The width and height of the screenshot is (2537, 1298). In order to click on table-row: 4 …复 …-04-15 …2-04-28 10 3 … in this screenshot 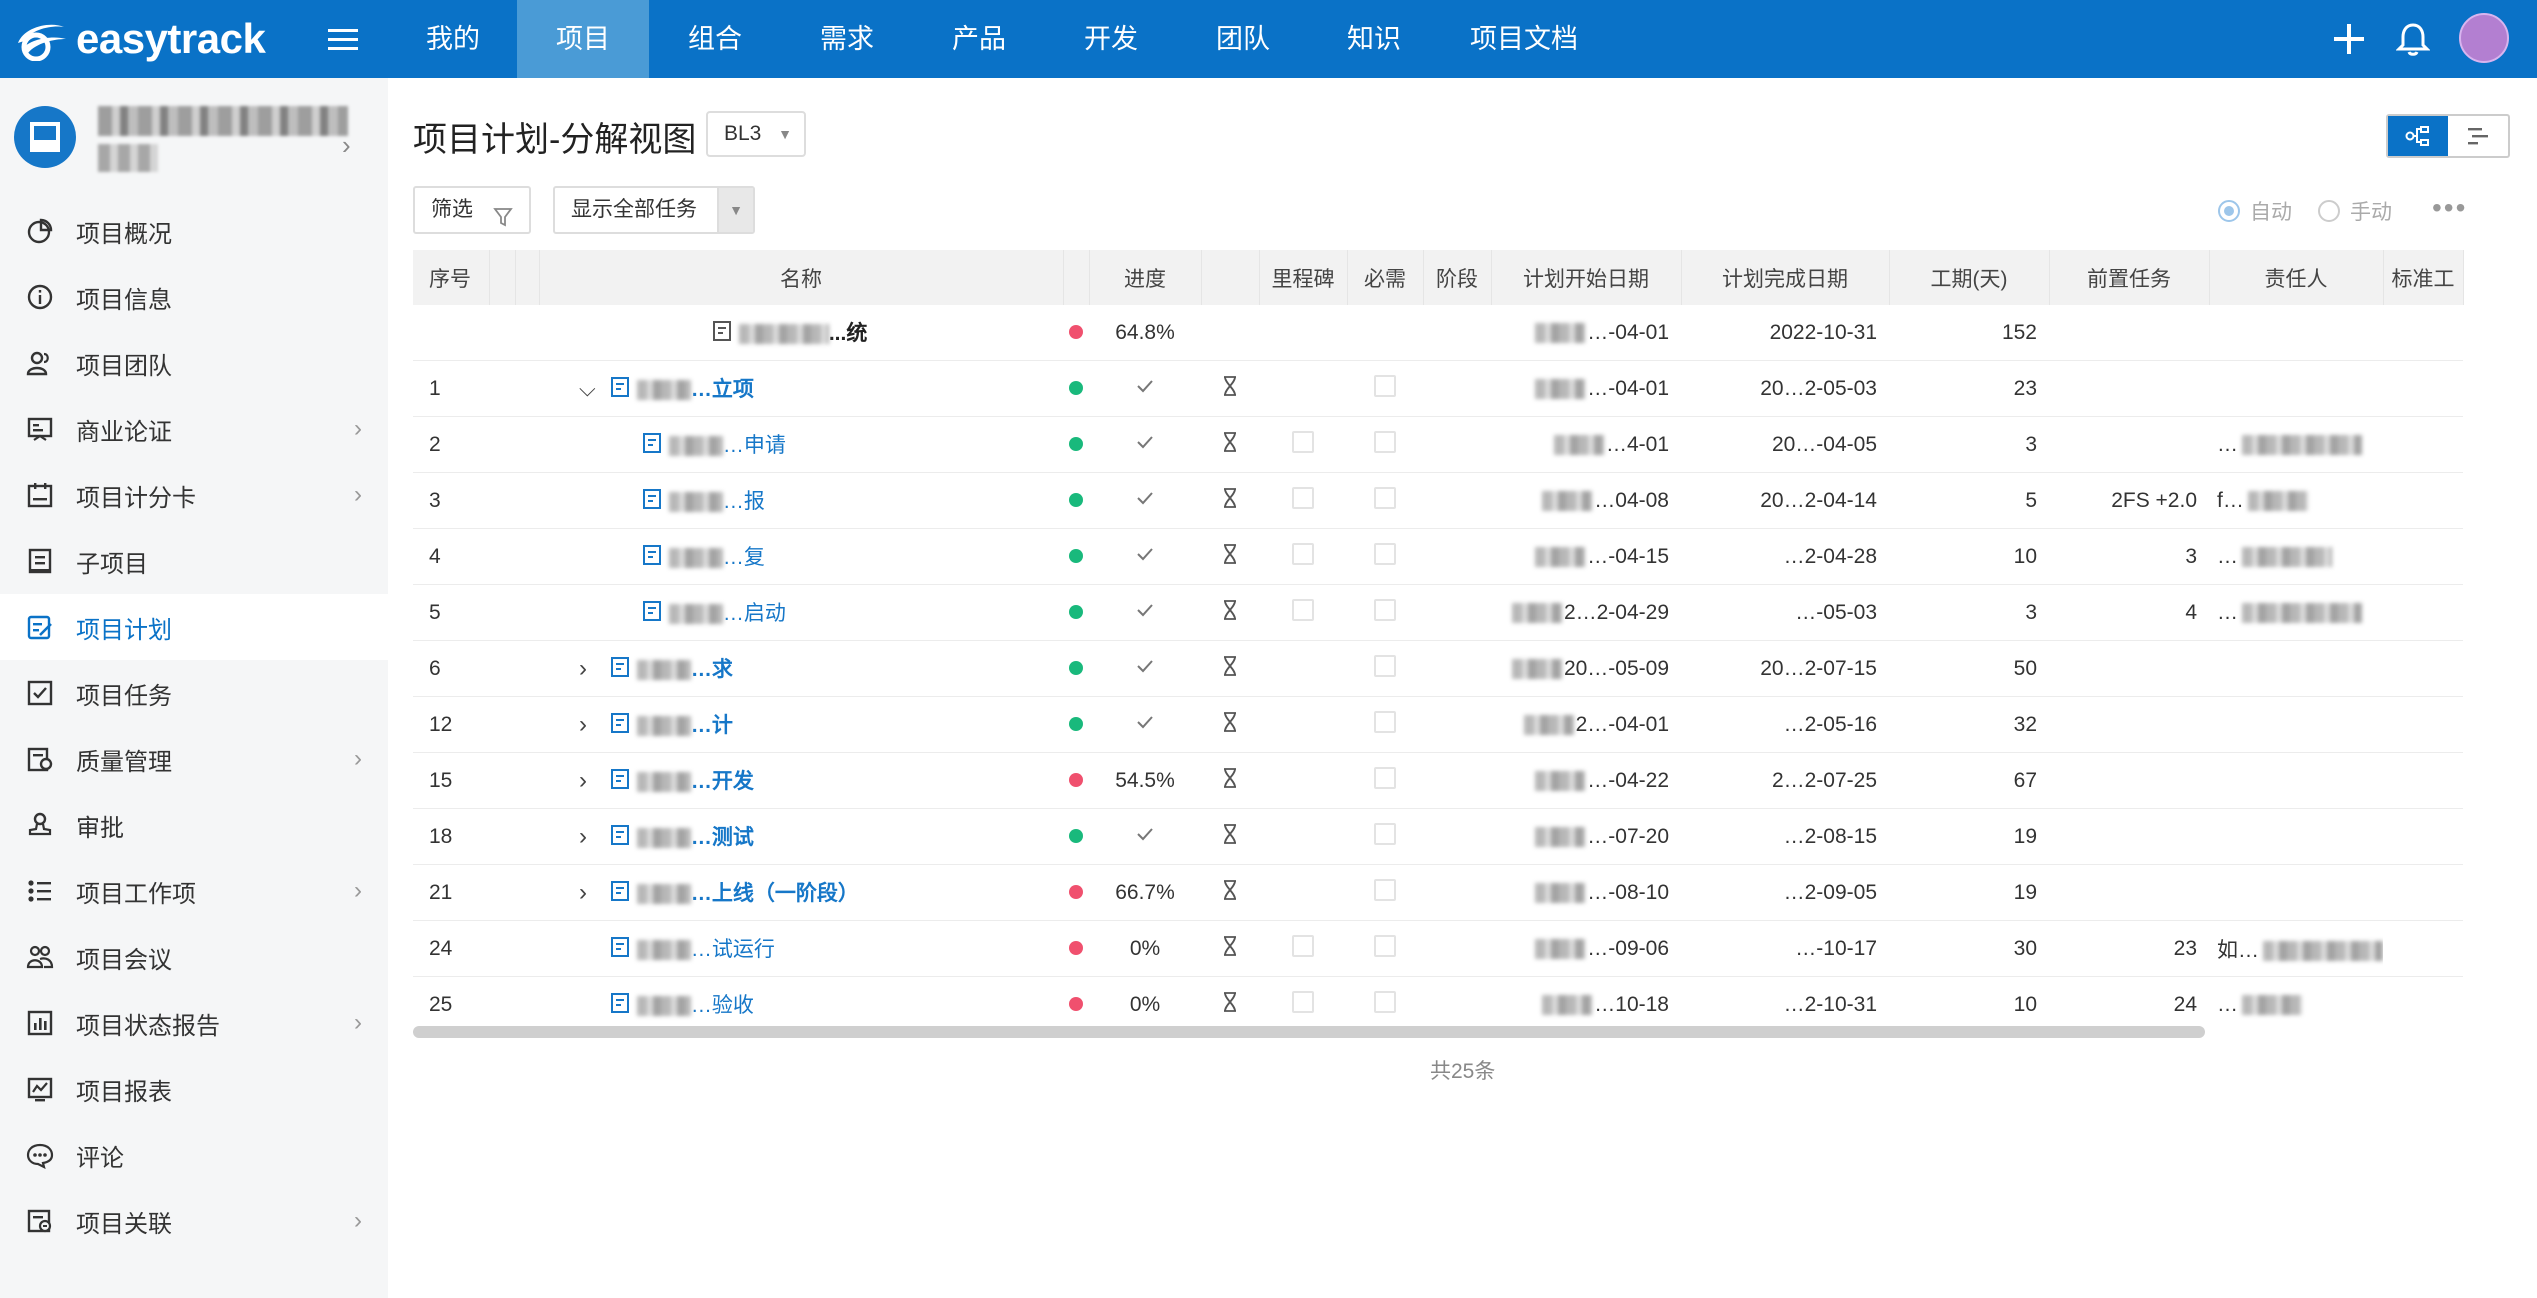, I will do `click(1438, 556)`.